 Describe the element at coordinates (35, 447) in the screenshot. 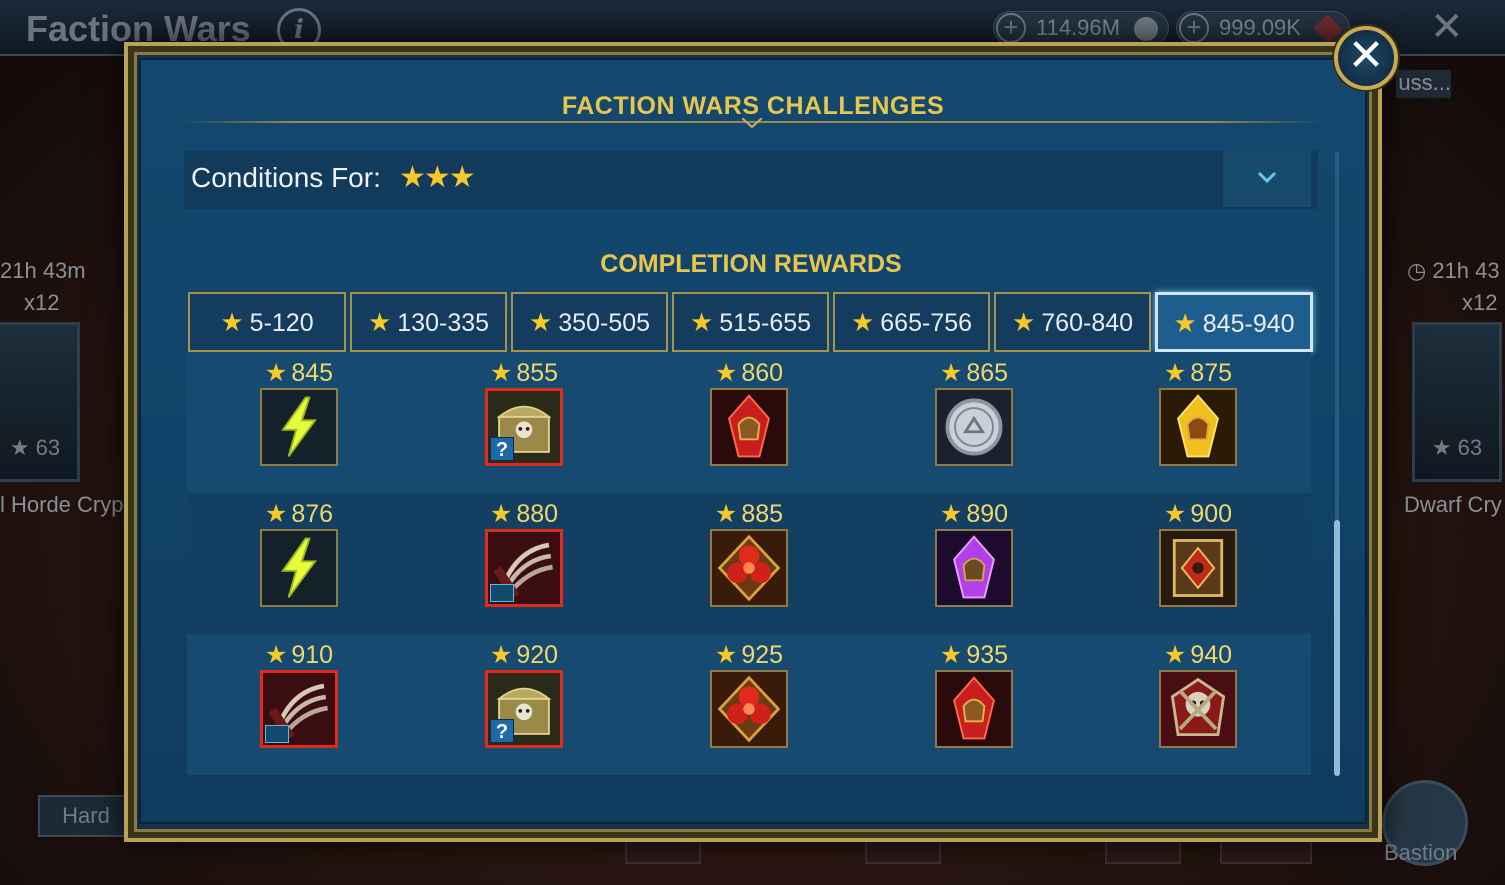

I see `left-crypt-stars: ★ 63` at that location.